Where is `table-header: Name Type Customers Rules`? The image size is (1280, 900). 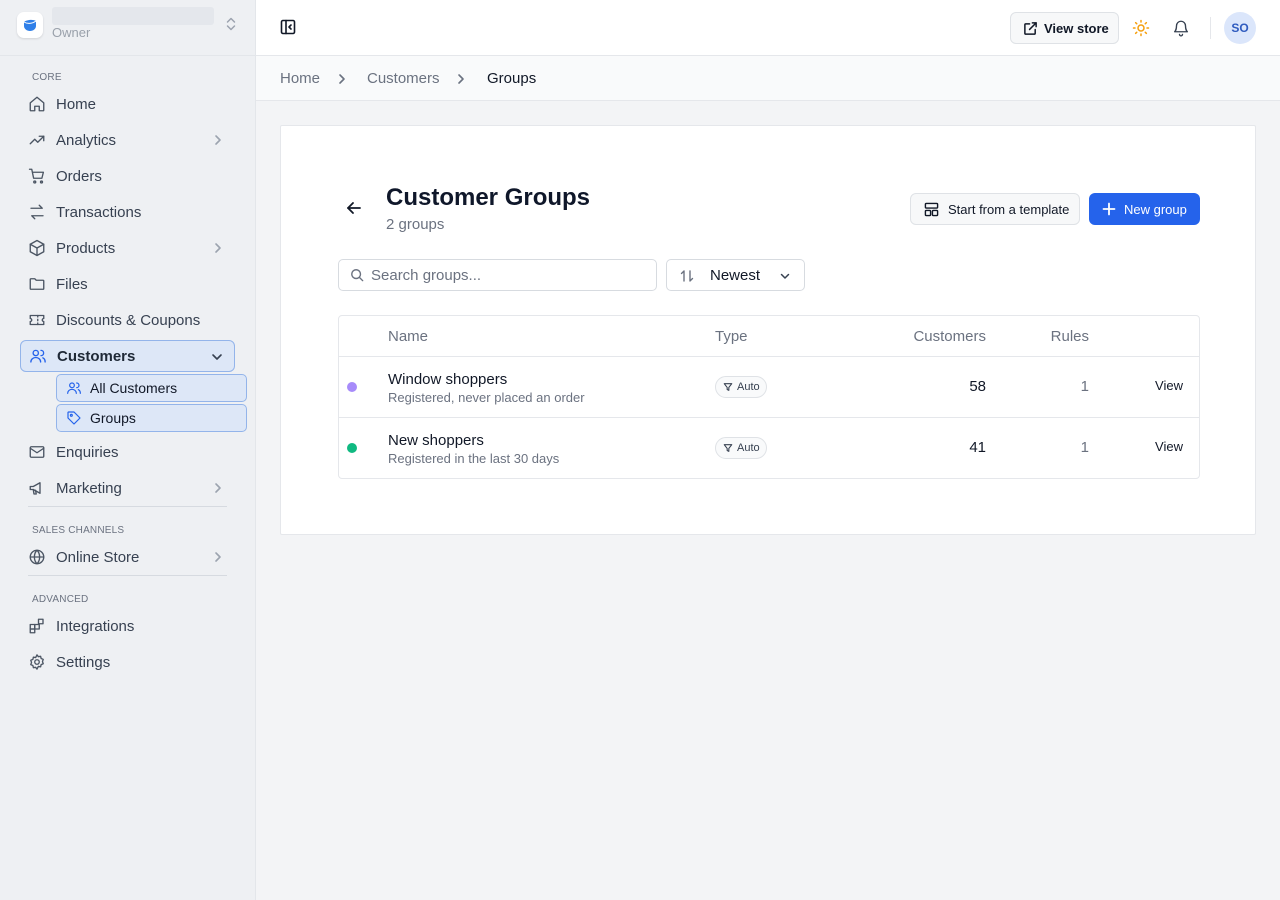
table-header: Name Type Customers Rules is located at coordinates (769, 336).